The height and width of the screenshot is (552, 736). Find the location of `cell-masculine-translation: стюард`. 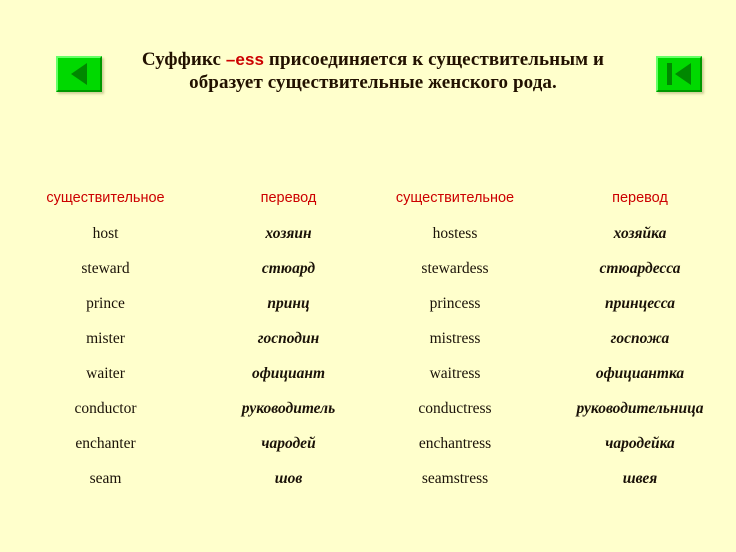

cell-masculine-translation: стюард is located at coordinates (288, 268).